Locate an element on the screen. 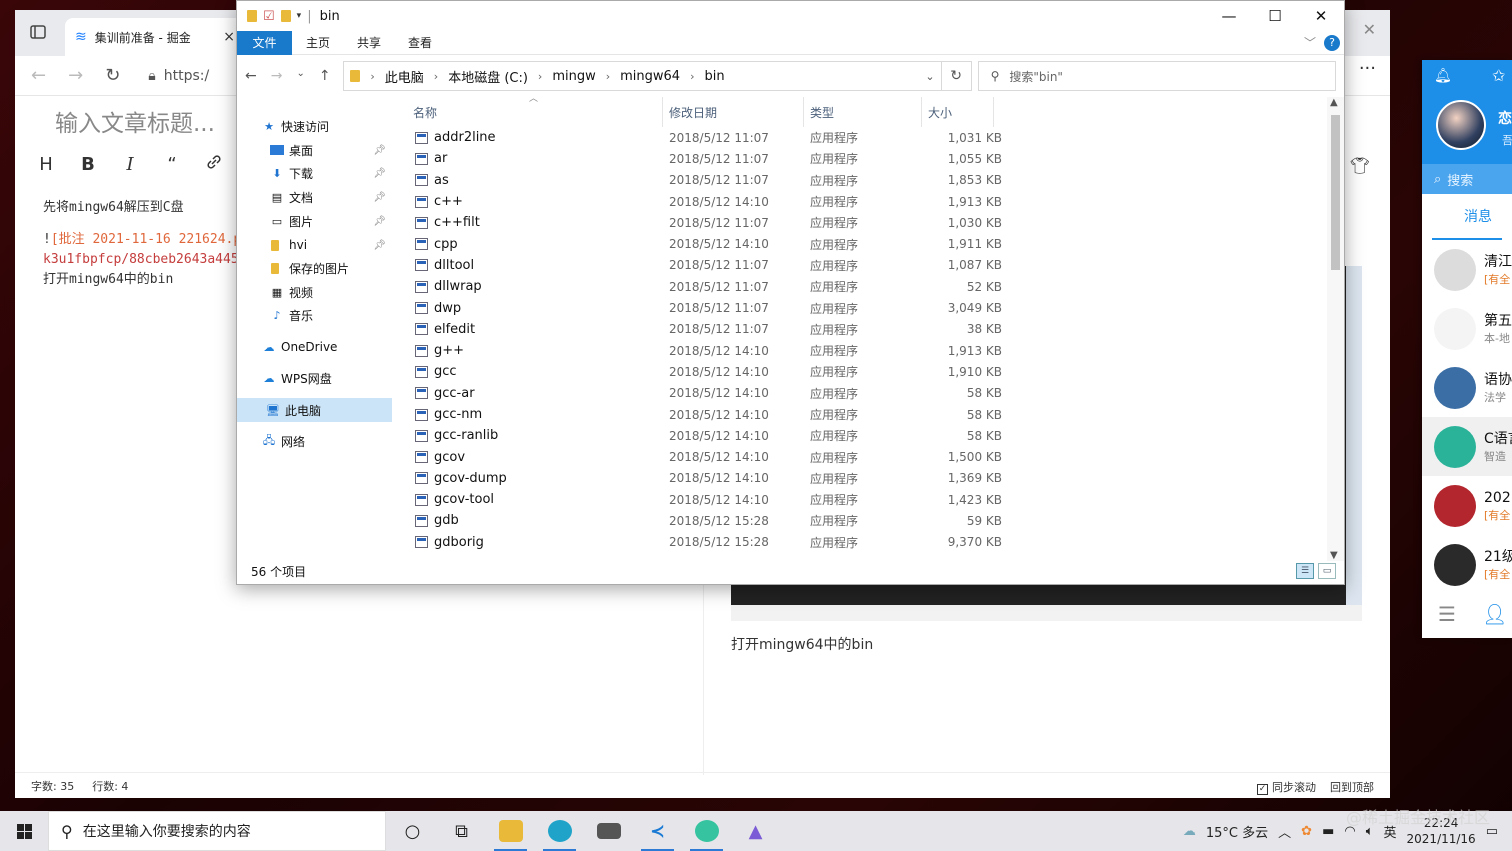  edge-app-icon is located at coordinates (559, 831).